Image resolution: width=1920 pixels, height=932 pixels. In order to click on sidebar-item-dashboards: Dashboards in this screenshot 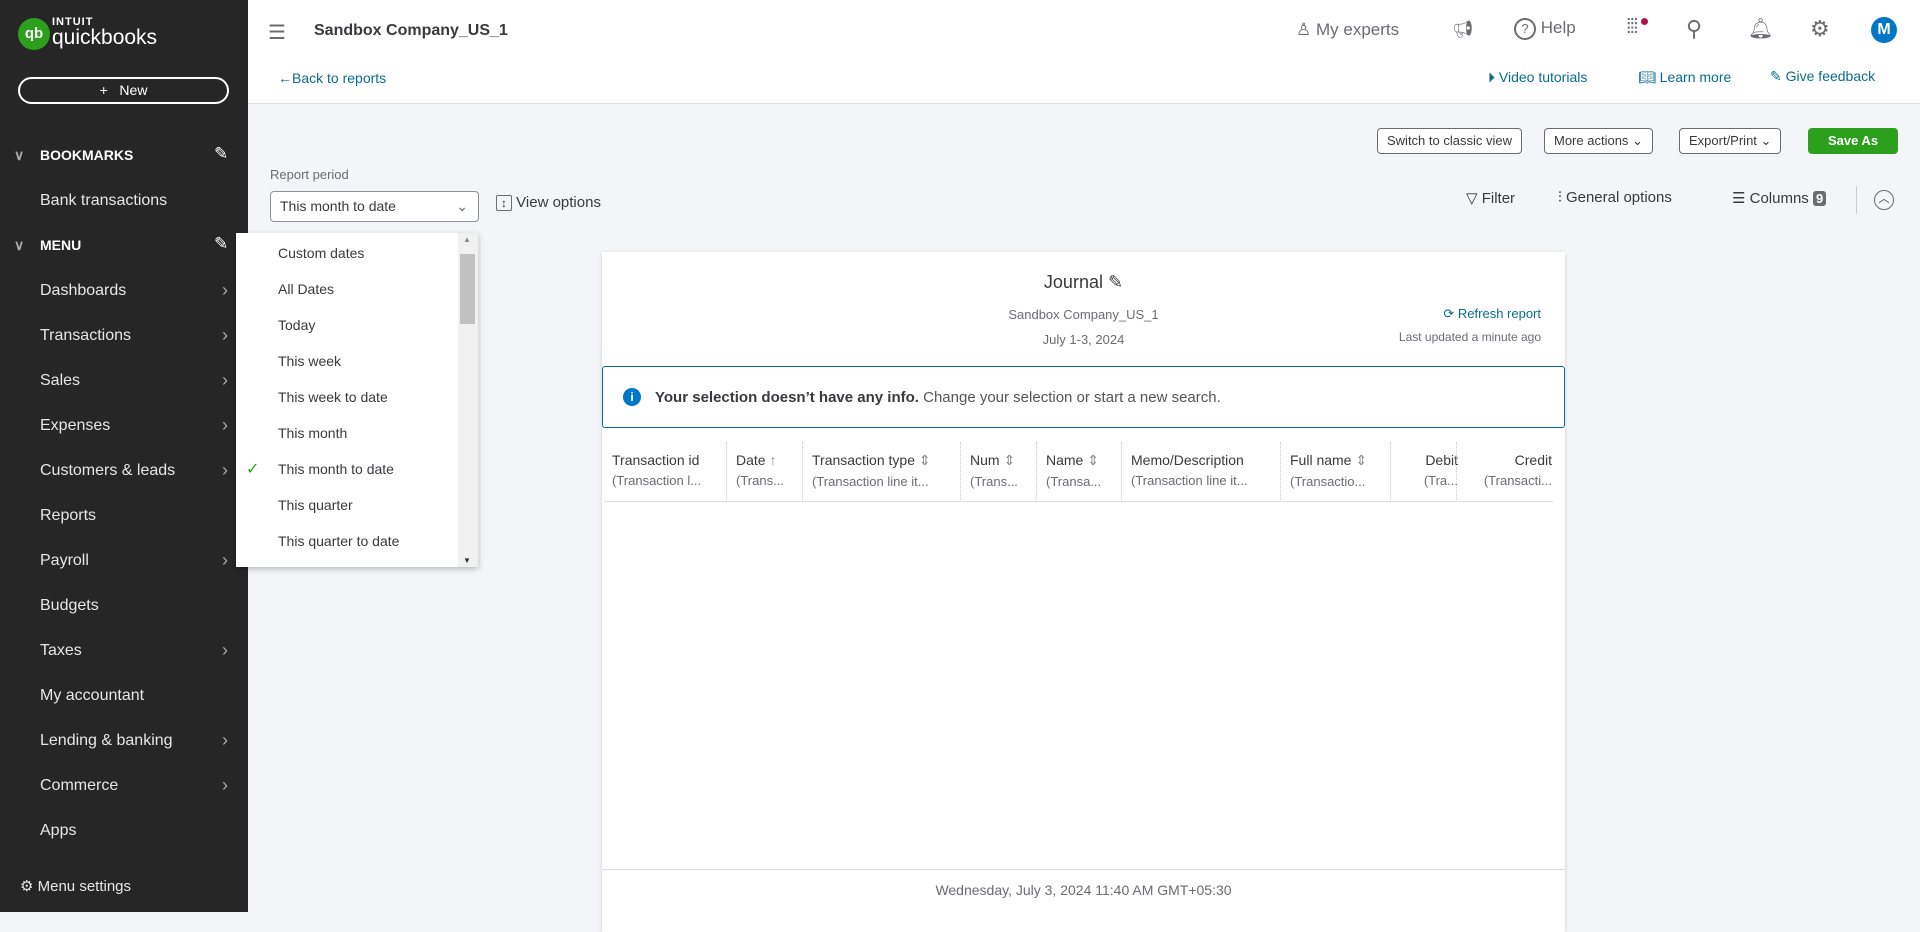, I will do `click(83, 291)`.